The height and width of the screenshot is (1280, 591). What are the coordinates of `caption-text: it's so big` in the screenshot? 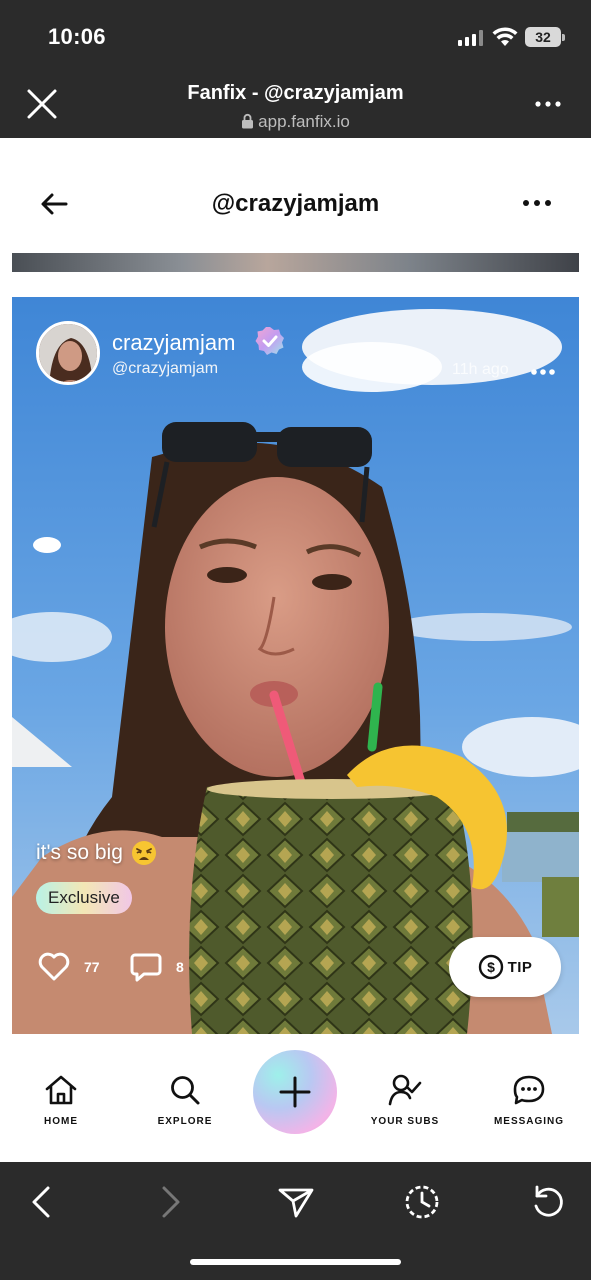 It's located at (79, 852).